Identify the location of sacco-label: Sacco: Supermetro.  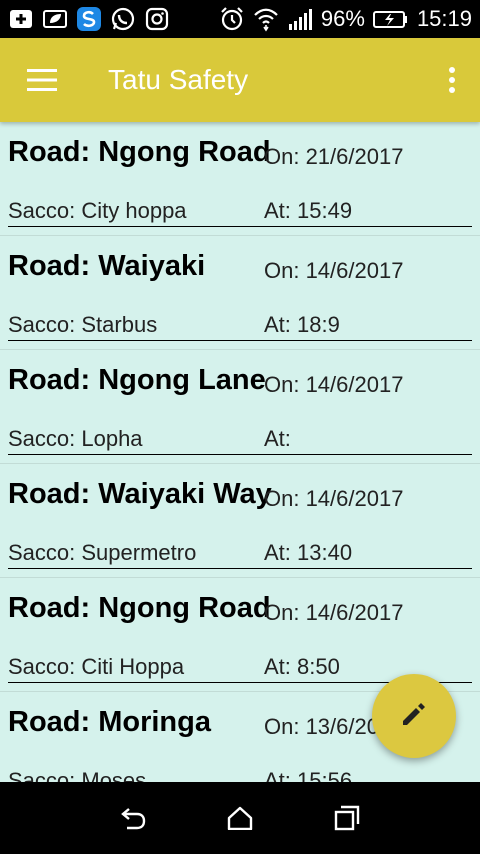
(102, 552).